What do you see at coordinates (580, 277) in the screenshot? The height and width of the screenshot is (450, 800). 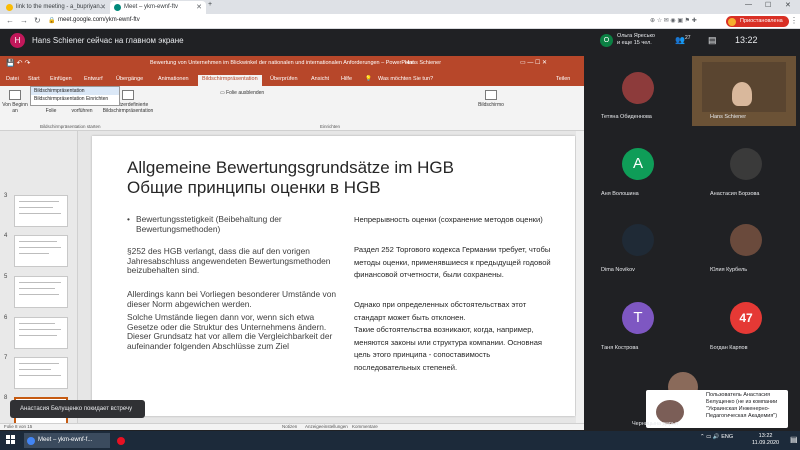 I see `slide-scrollbar` at bounding box center [580, 277].